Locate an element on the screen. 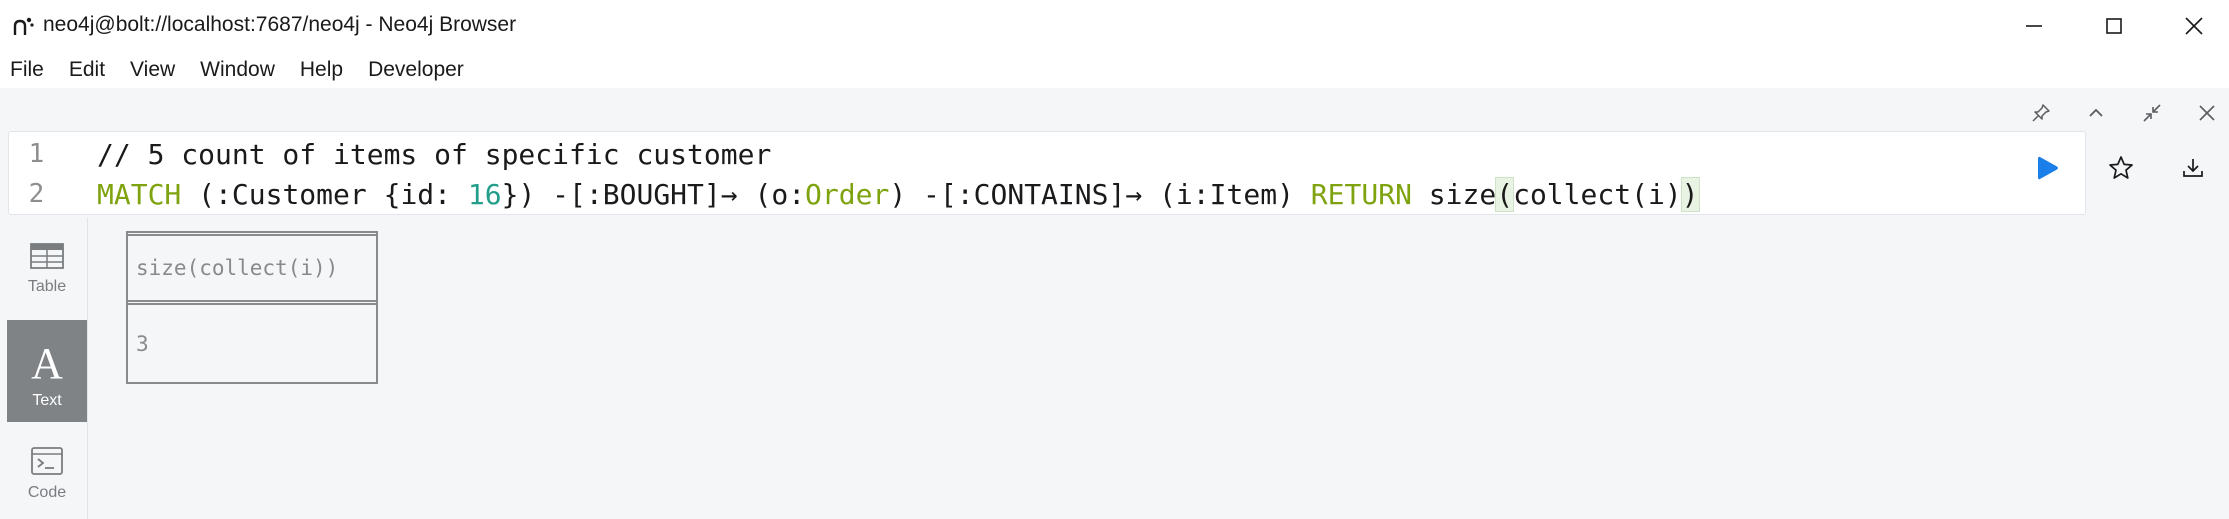 This screenshot has height=519, width=2229. fullscreen-toggle-button is located at coordinates (2152, 113).